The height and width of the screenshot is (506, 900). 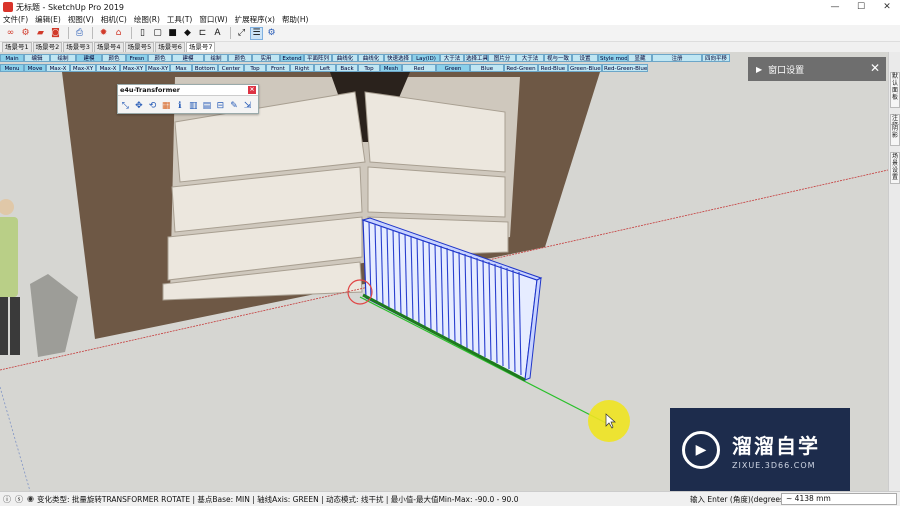 I want to click on strip-button: Main, so click(x=12, y=58).